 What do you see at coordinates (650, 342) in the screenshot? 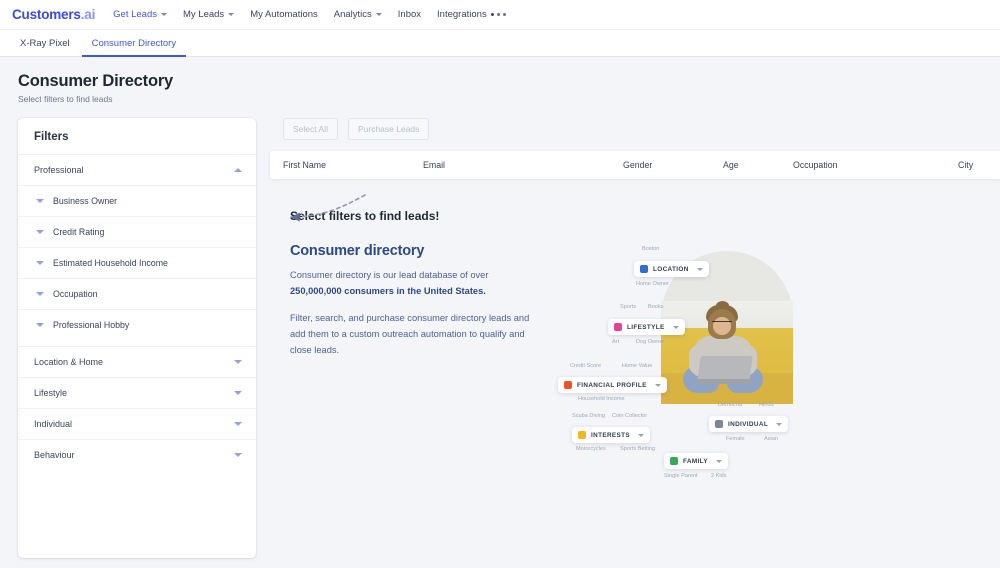
I see `chip-tag-label: Dog Owner` at bounding box center [650, 342].